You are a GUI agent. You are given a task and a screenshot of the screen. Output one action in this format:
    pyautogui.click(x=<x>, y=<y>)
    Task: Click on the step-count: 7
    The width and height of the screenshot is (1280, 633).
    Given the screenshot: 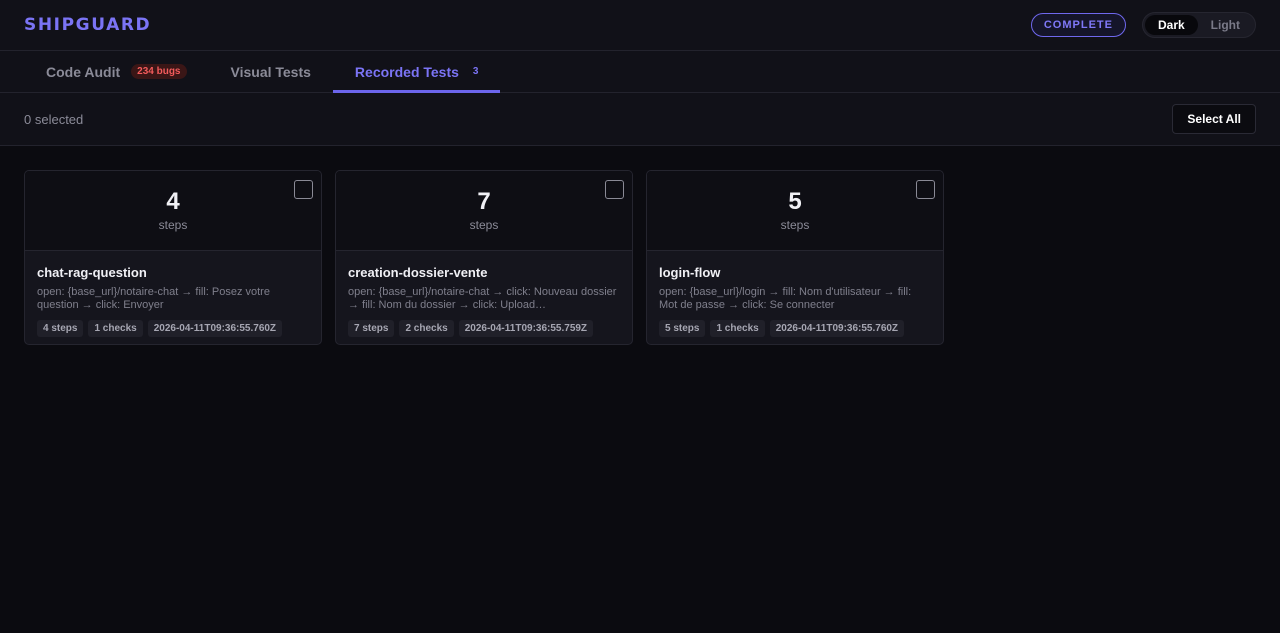 What is the action you would take?
    pyautogui.click(x=484, y=201)
    